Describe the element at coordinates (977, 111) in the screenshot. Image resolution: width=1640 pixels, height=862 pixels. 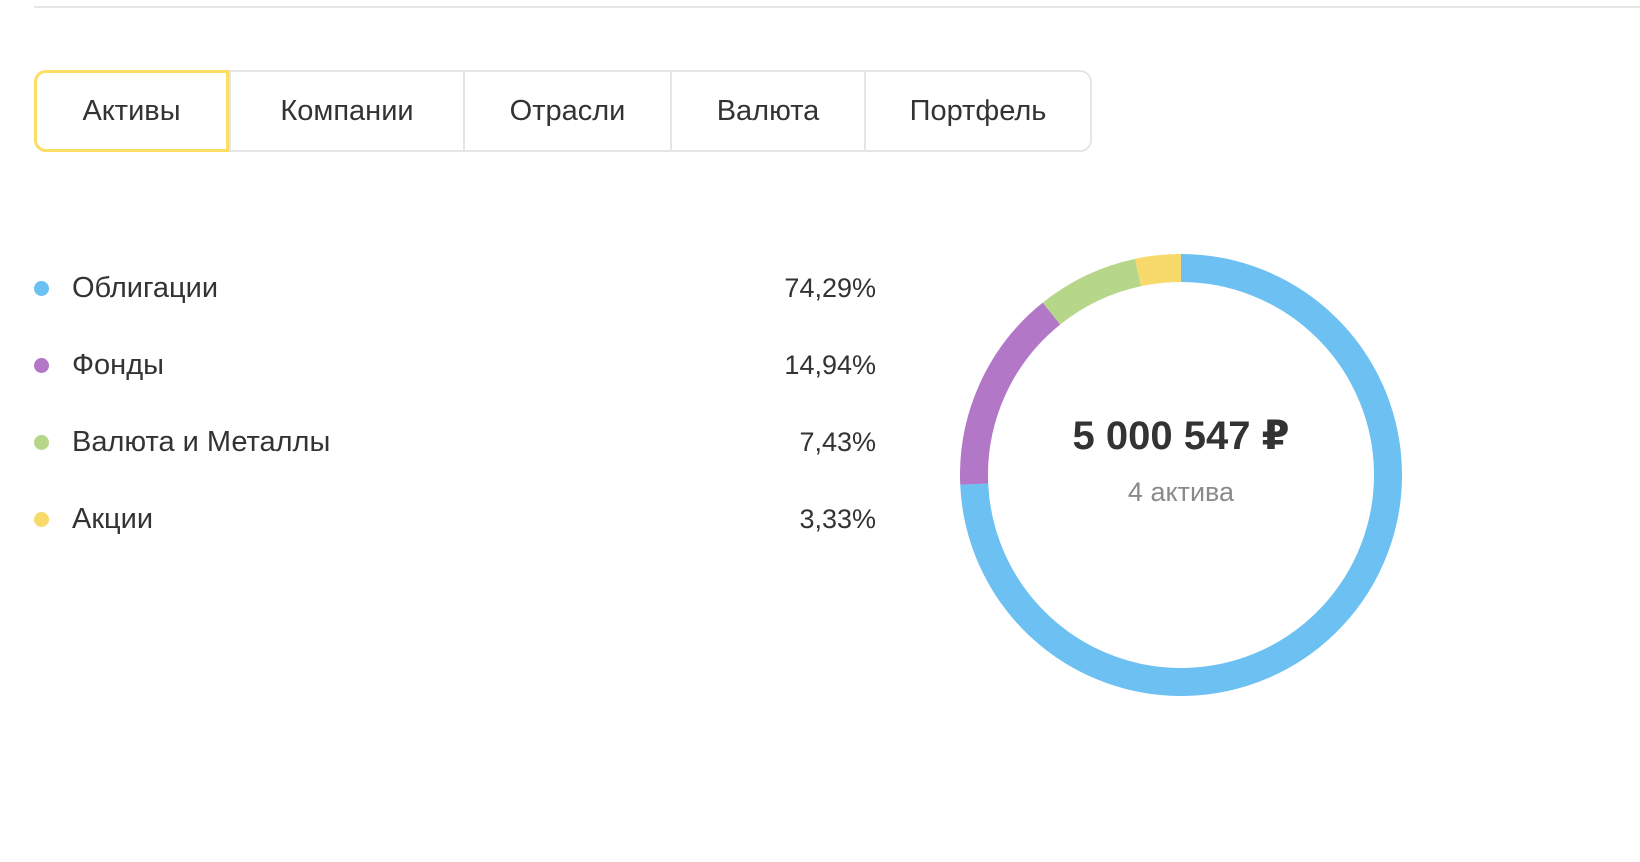
I see `tab-portfolio: Портфель` at that location.